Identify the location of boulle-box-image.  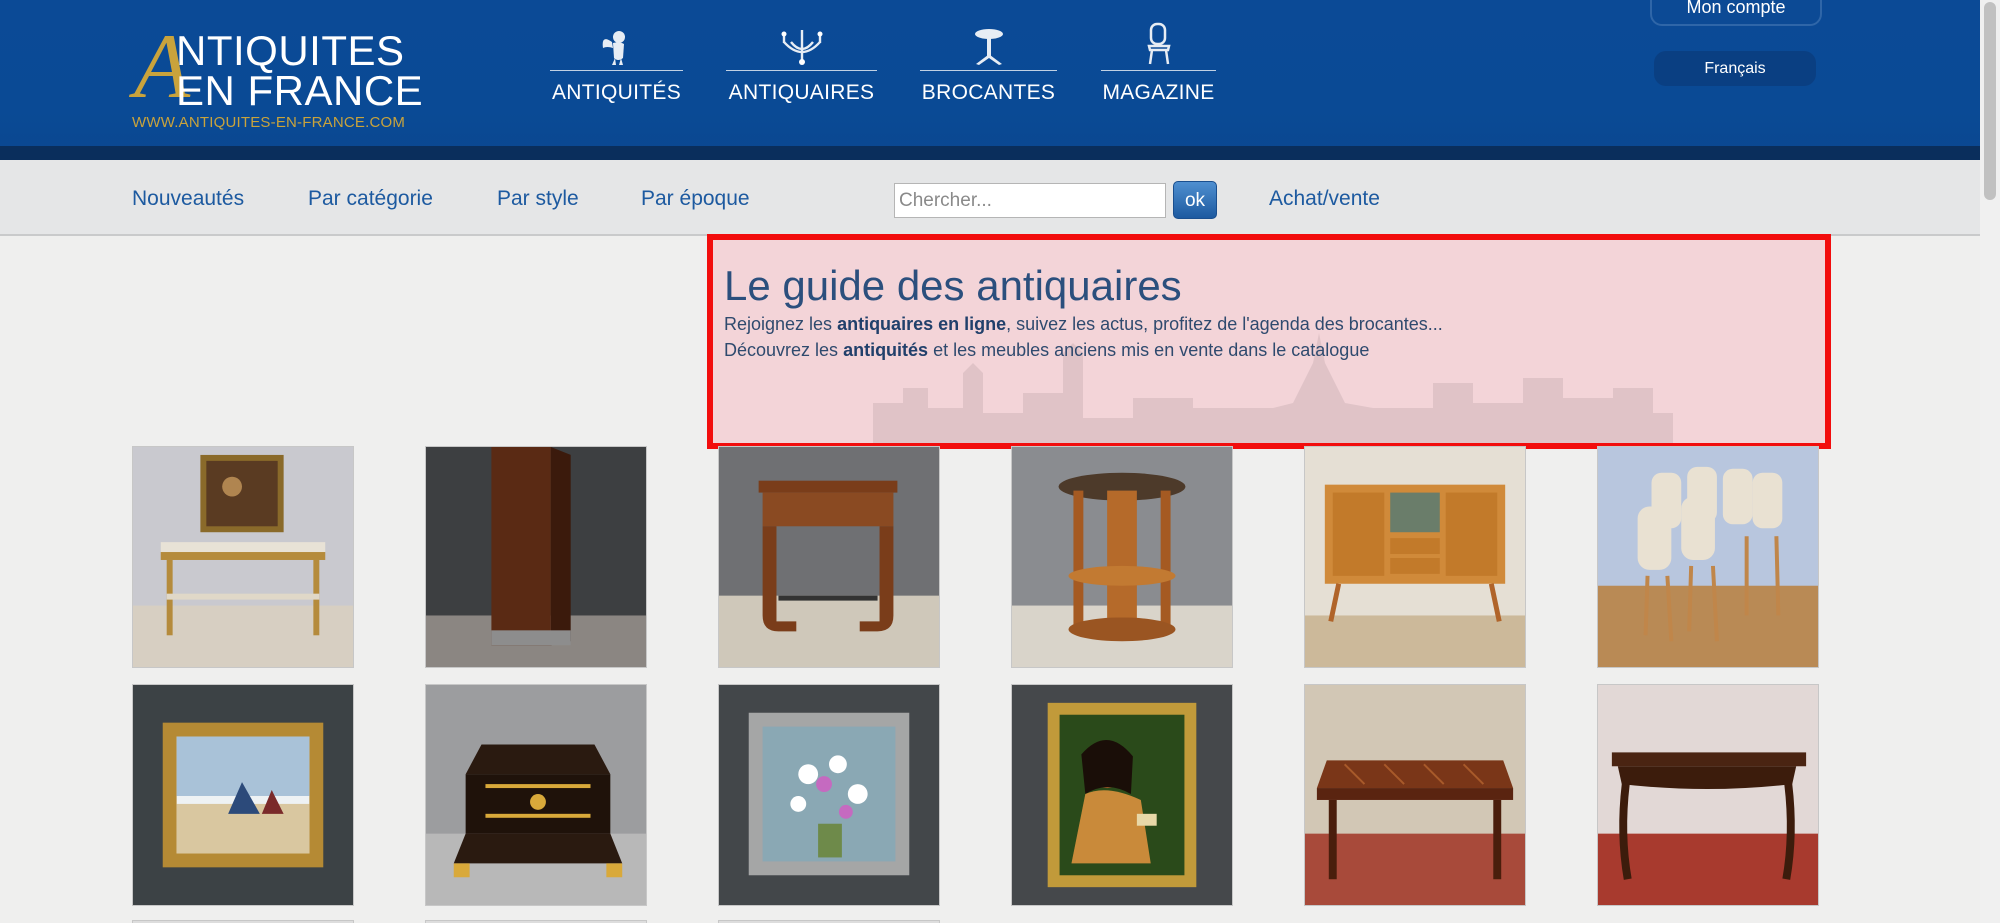
(536, 795).